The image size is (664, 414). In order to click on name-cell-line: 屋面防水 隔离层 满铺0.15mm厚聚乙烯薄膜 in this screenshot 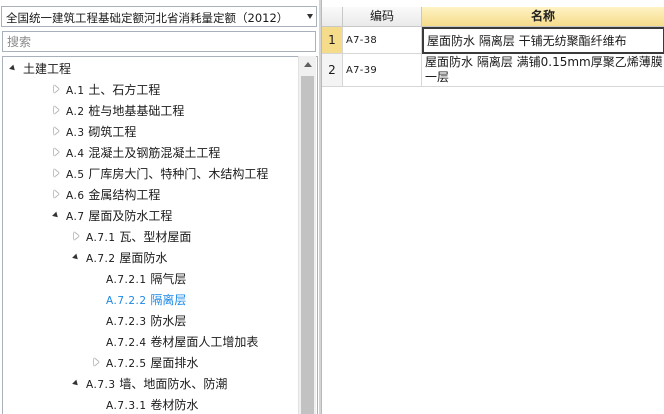, I will do `click(544, 62)`.